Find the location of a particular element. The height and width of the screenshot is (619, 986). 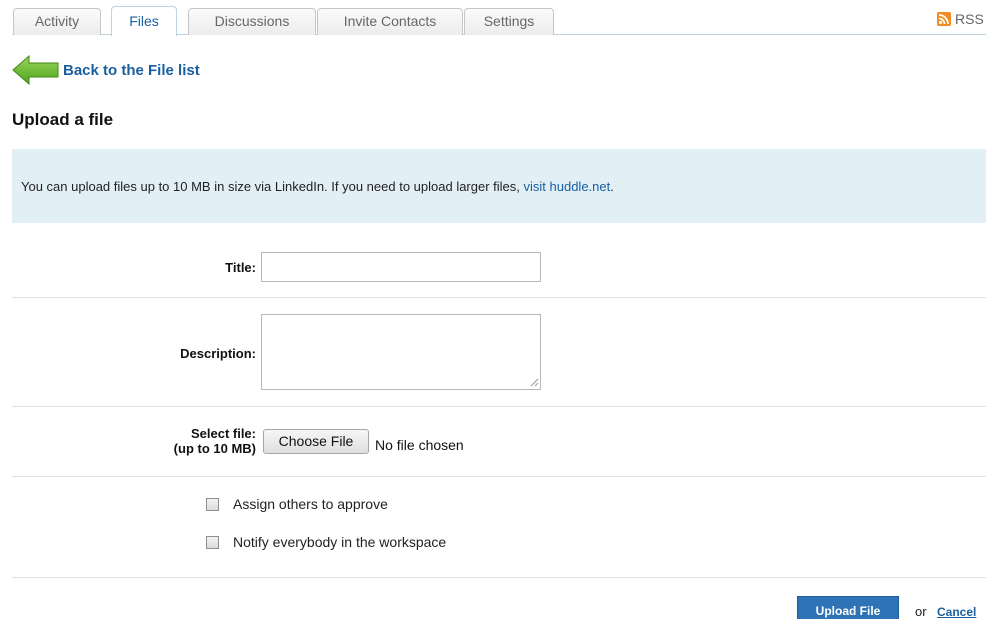

assign-approve-option: Assign others to approve is located at coordinates (297, 504).